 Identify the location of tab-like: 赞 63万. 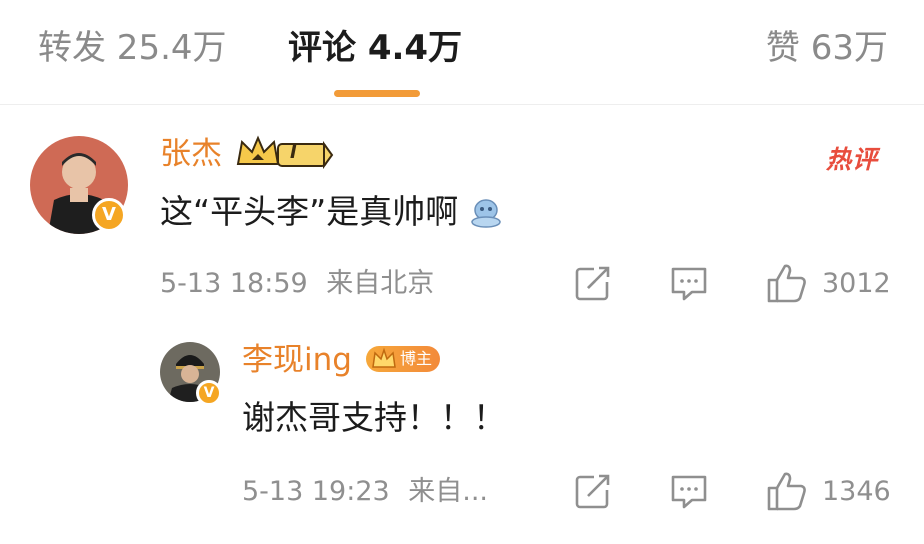
(827, 48).